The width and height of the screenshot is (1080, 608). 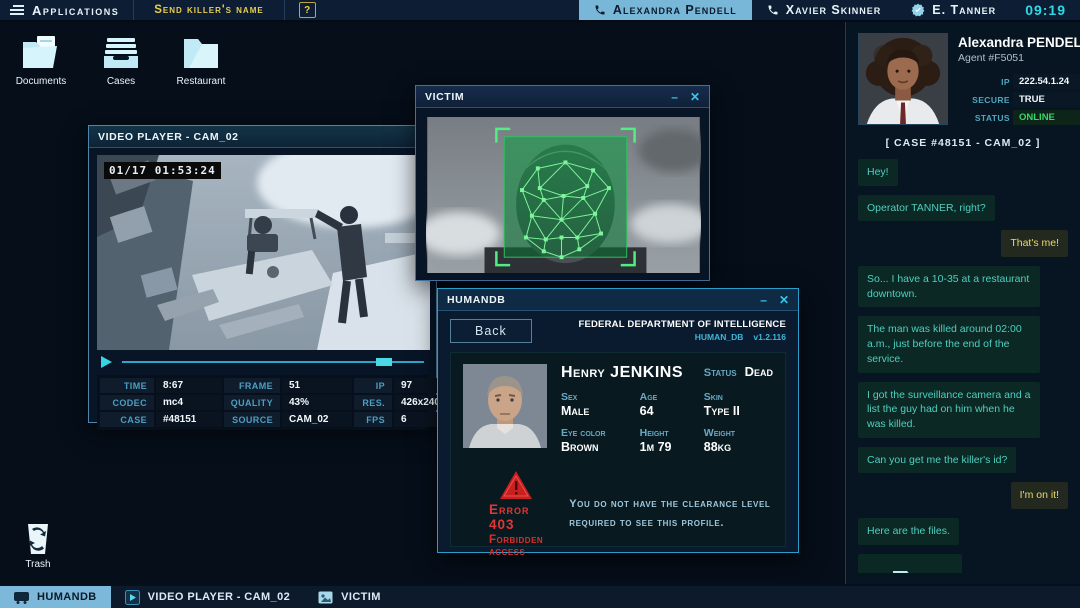 I want to click on chat-message: I'm on it!, so click(x=1039, y=495).